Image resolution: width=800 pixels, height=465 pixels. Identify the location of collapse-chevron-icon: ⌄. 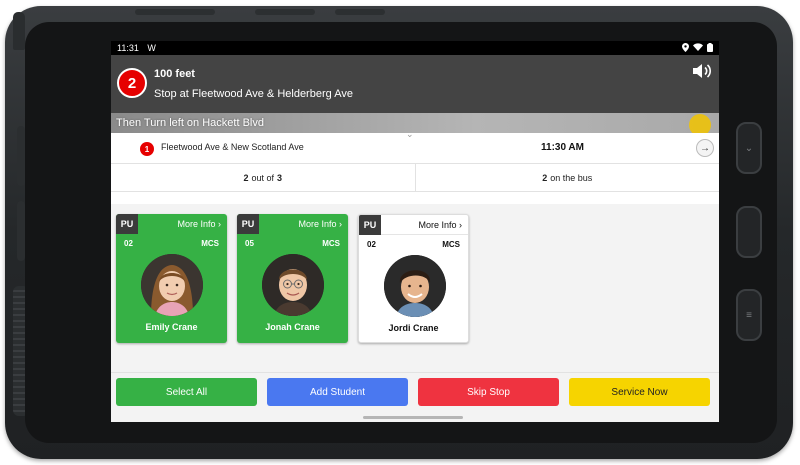
(410, 134).